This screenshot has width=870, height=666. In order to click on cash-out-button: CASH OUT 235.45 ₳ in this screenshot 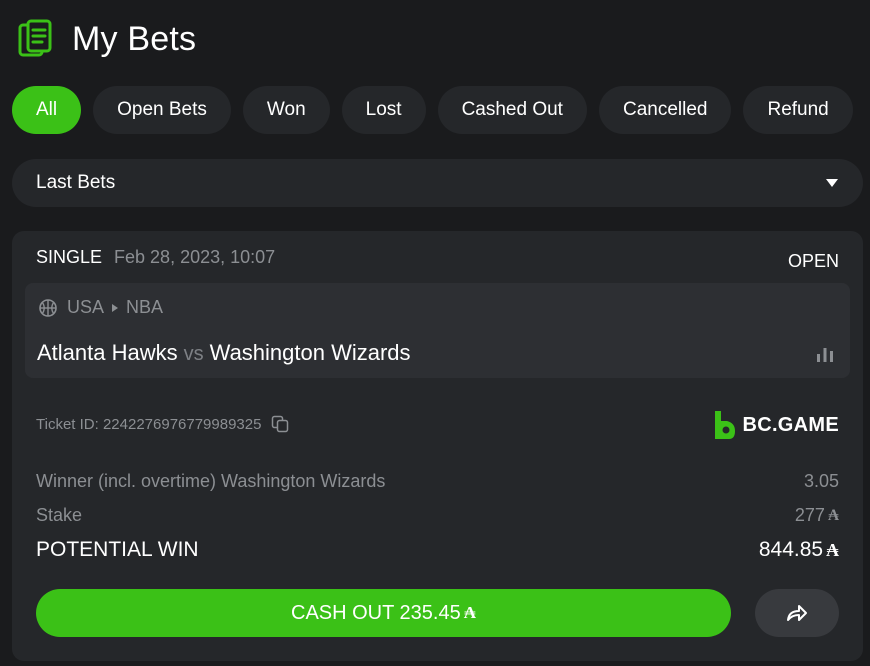, I will do `click(383, 613)`.